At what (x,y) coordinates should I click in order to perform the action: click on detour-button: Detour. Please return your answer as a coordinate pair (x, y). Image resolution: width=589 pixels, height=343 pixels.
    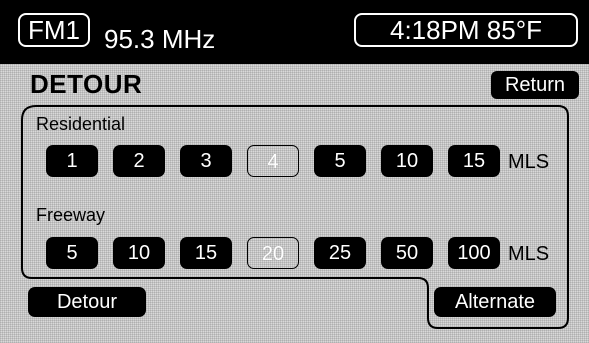
    Looking at the image, I should click on (87, 302).